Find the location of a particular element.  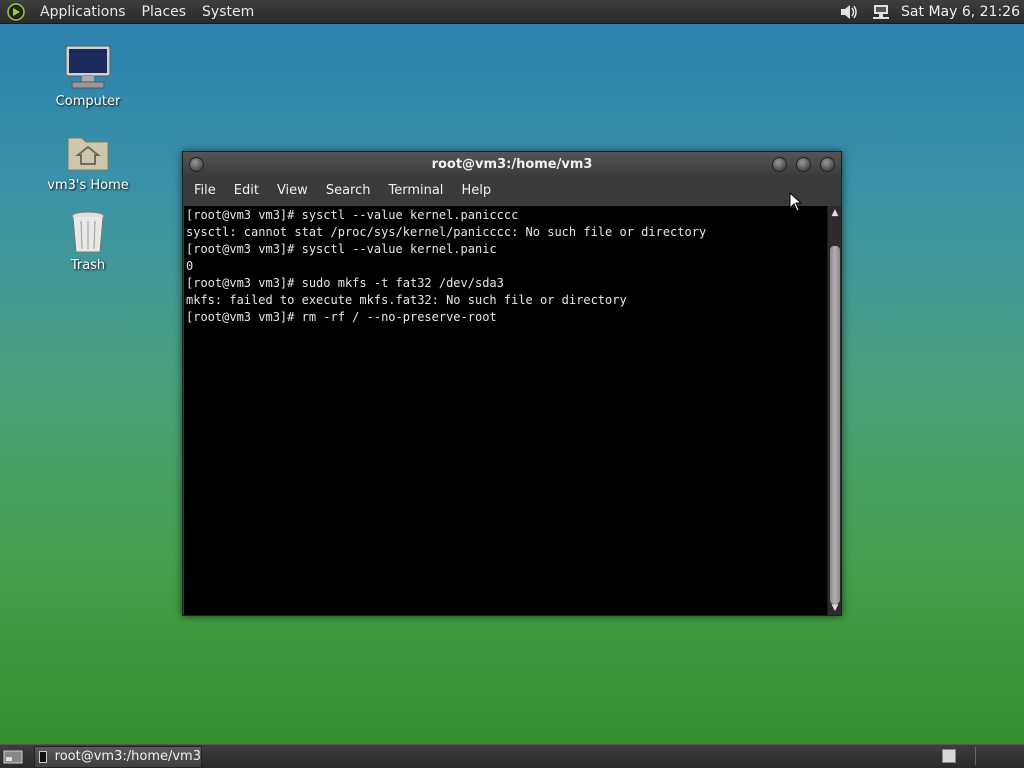

menu-search: Search is located at coordinates (348, 191).